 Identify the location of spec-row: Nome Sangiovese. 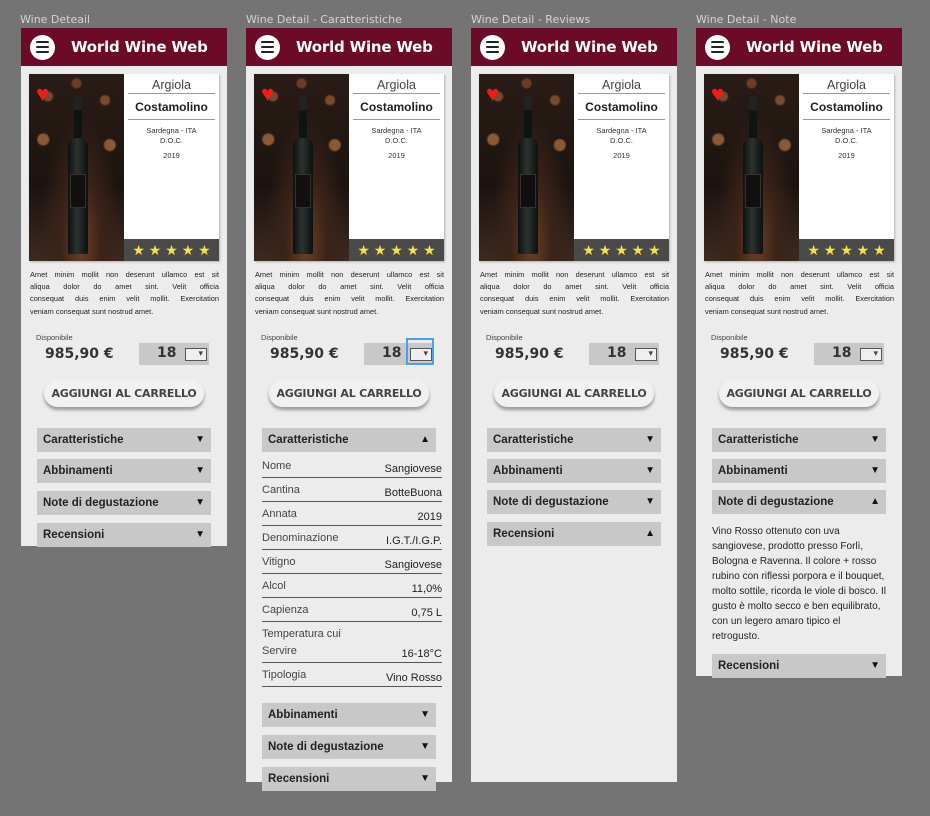
(352, 468).